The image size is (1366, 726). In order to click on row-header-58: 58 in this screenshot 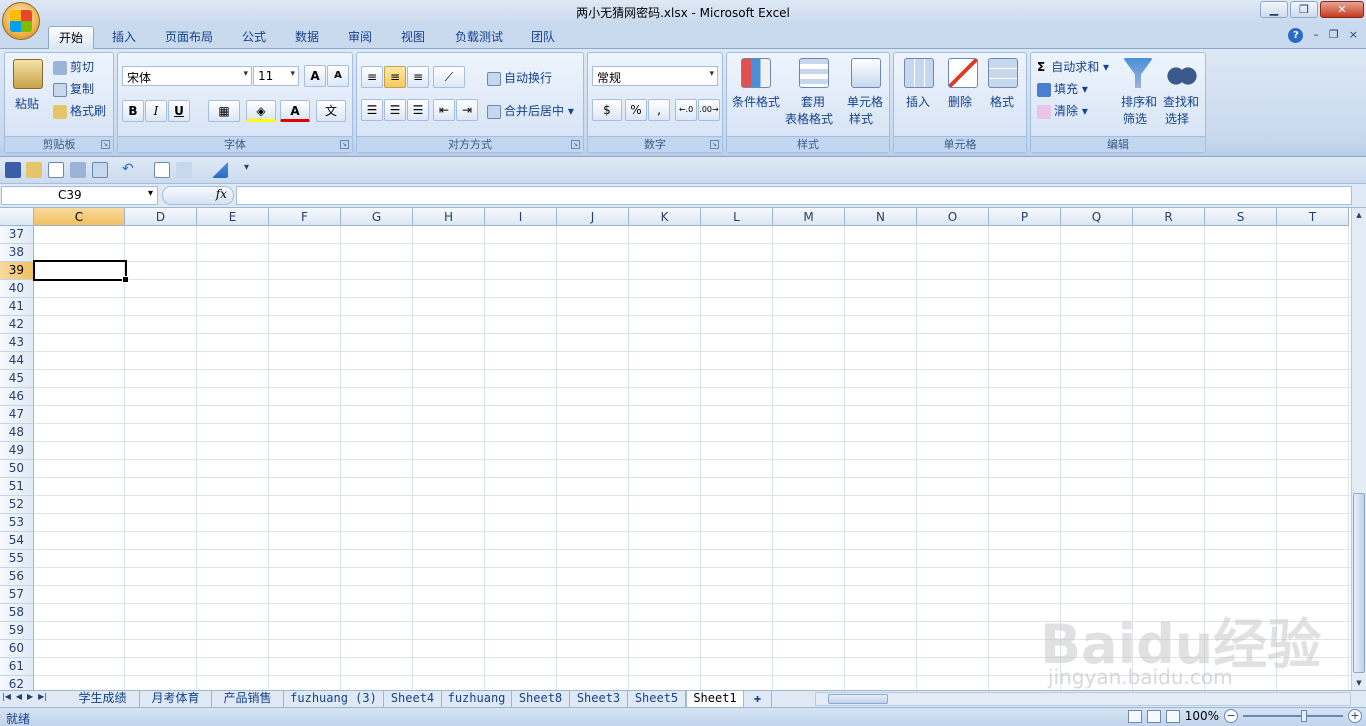, I will do `click(17, 613)`.